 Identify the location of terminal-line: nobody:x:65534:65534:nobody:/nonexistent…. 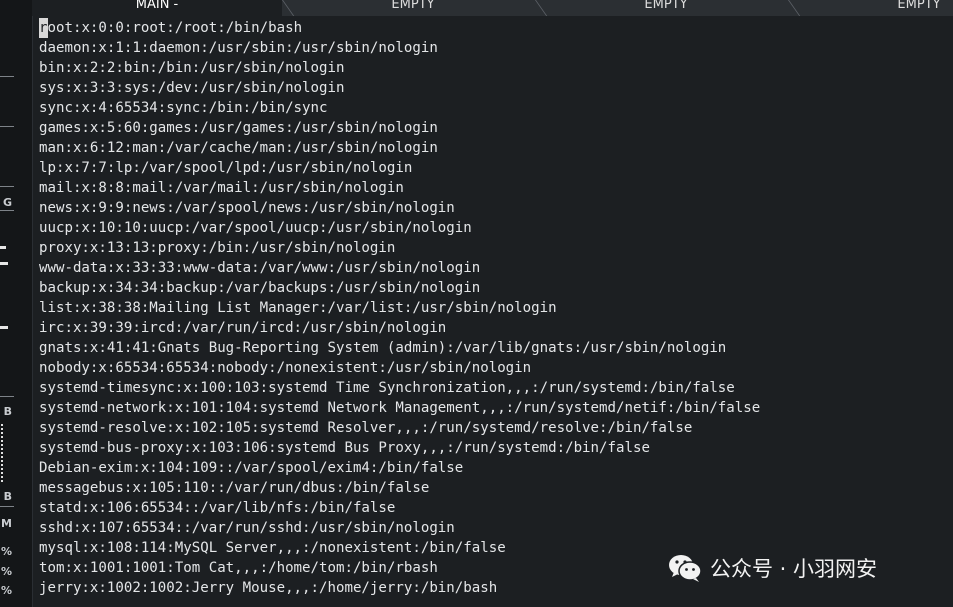
(285, 368).